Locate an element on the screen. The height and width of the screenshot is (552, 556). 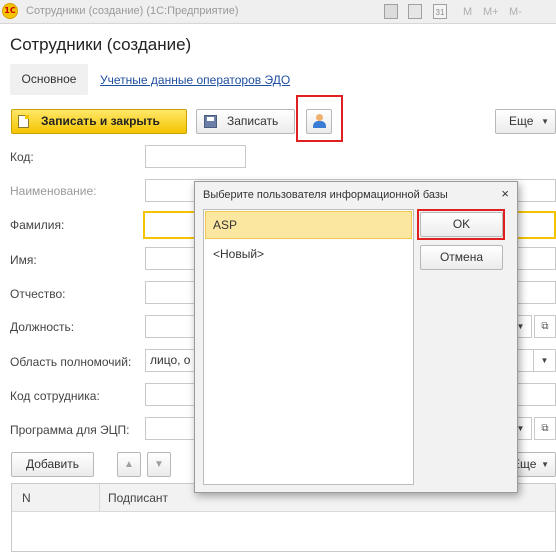
tab-edo-credentials: Учетные данные операторов ЭДО is located at coordinates (195, 80).